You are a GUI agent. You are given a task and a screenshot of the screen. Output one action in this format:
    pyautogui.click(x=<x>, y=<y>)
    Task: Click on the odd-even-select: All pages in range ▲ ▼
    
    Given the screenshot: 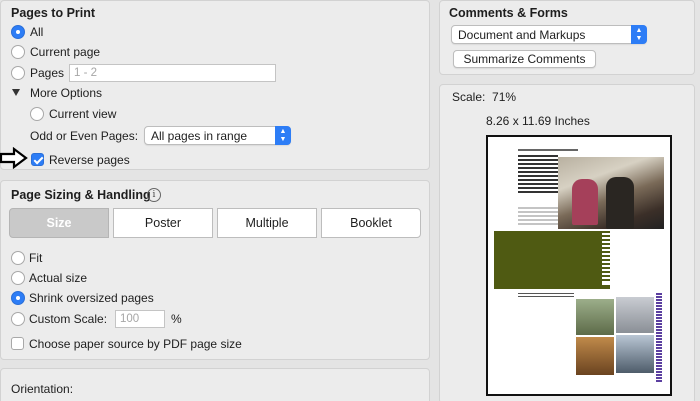 What is the action you would take?
    pyautogui.click(x=217, y=135)
    